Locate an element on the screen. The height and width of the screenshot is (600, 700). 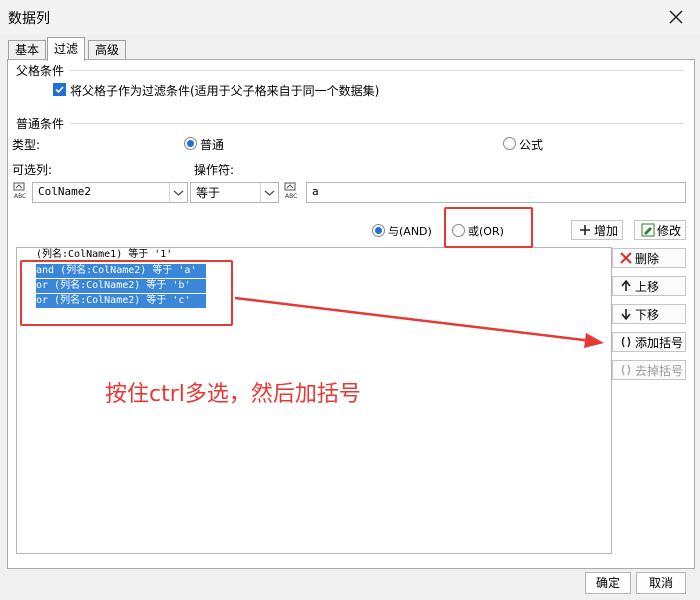
tab-filter: 过滤 is located at coordinates (66, 49).